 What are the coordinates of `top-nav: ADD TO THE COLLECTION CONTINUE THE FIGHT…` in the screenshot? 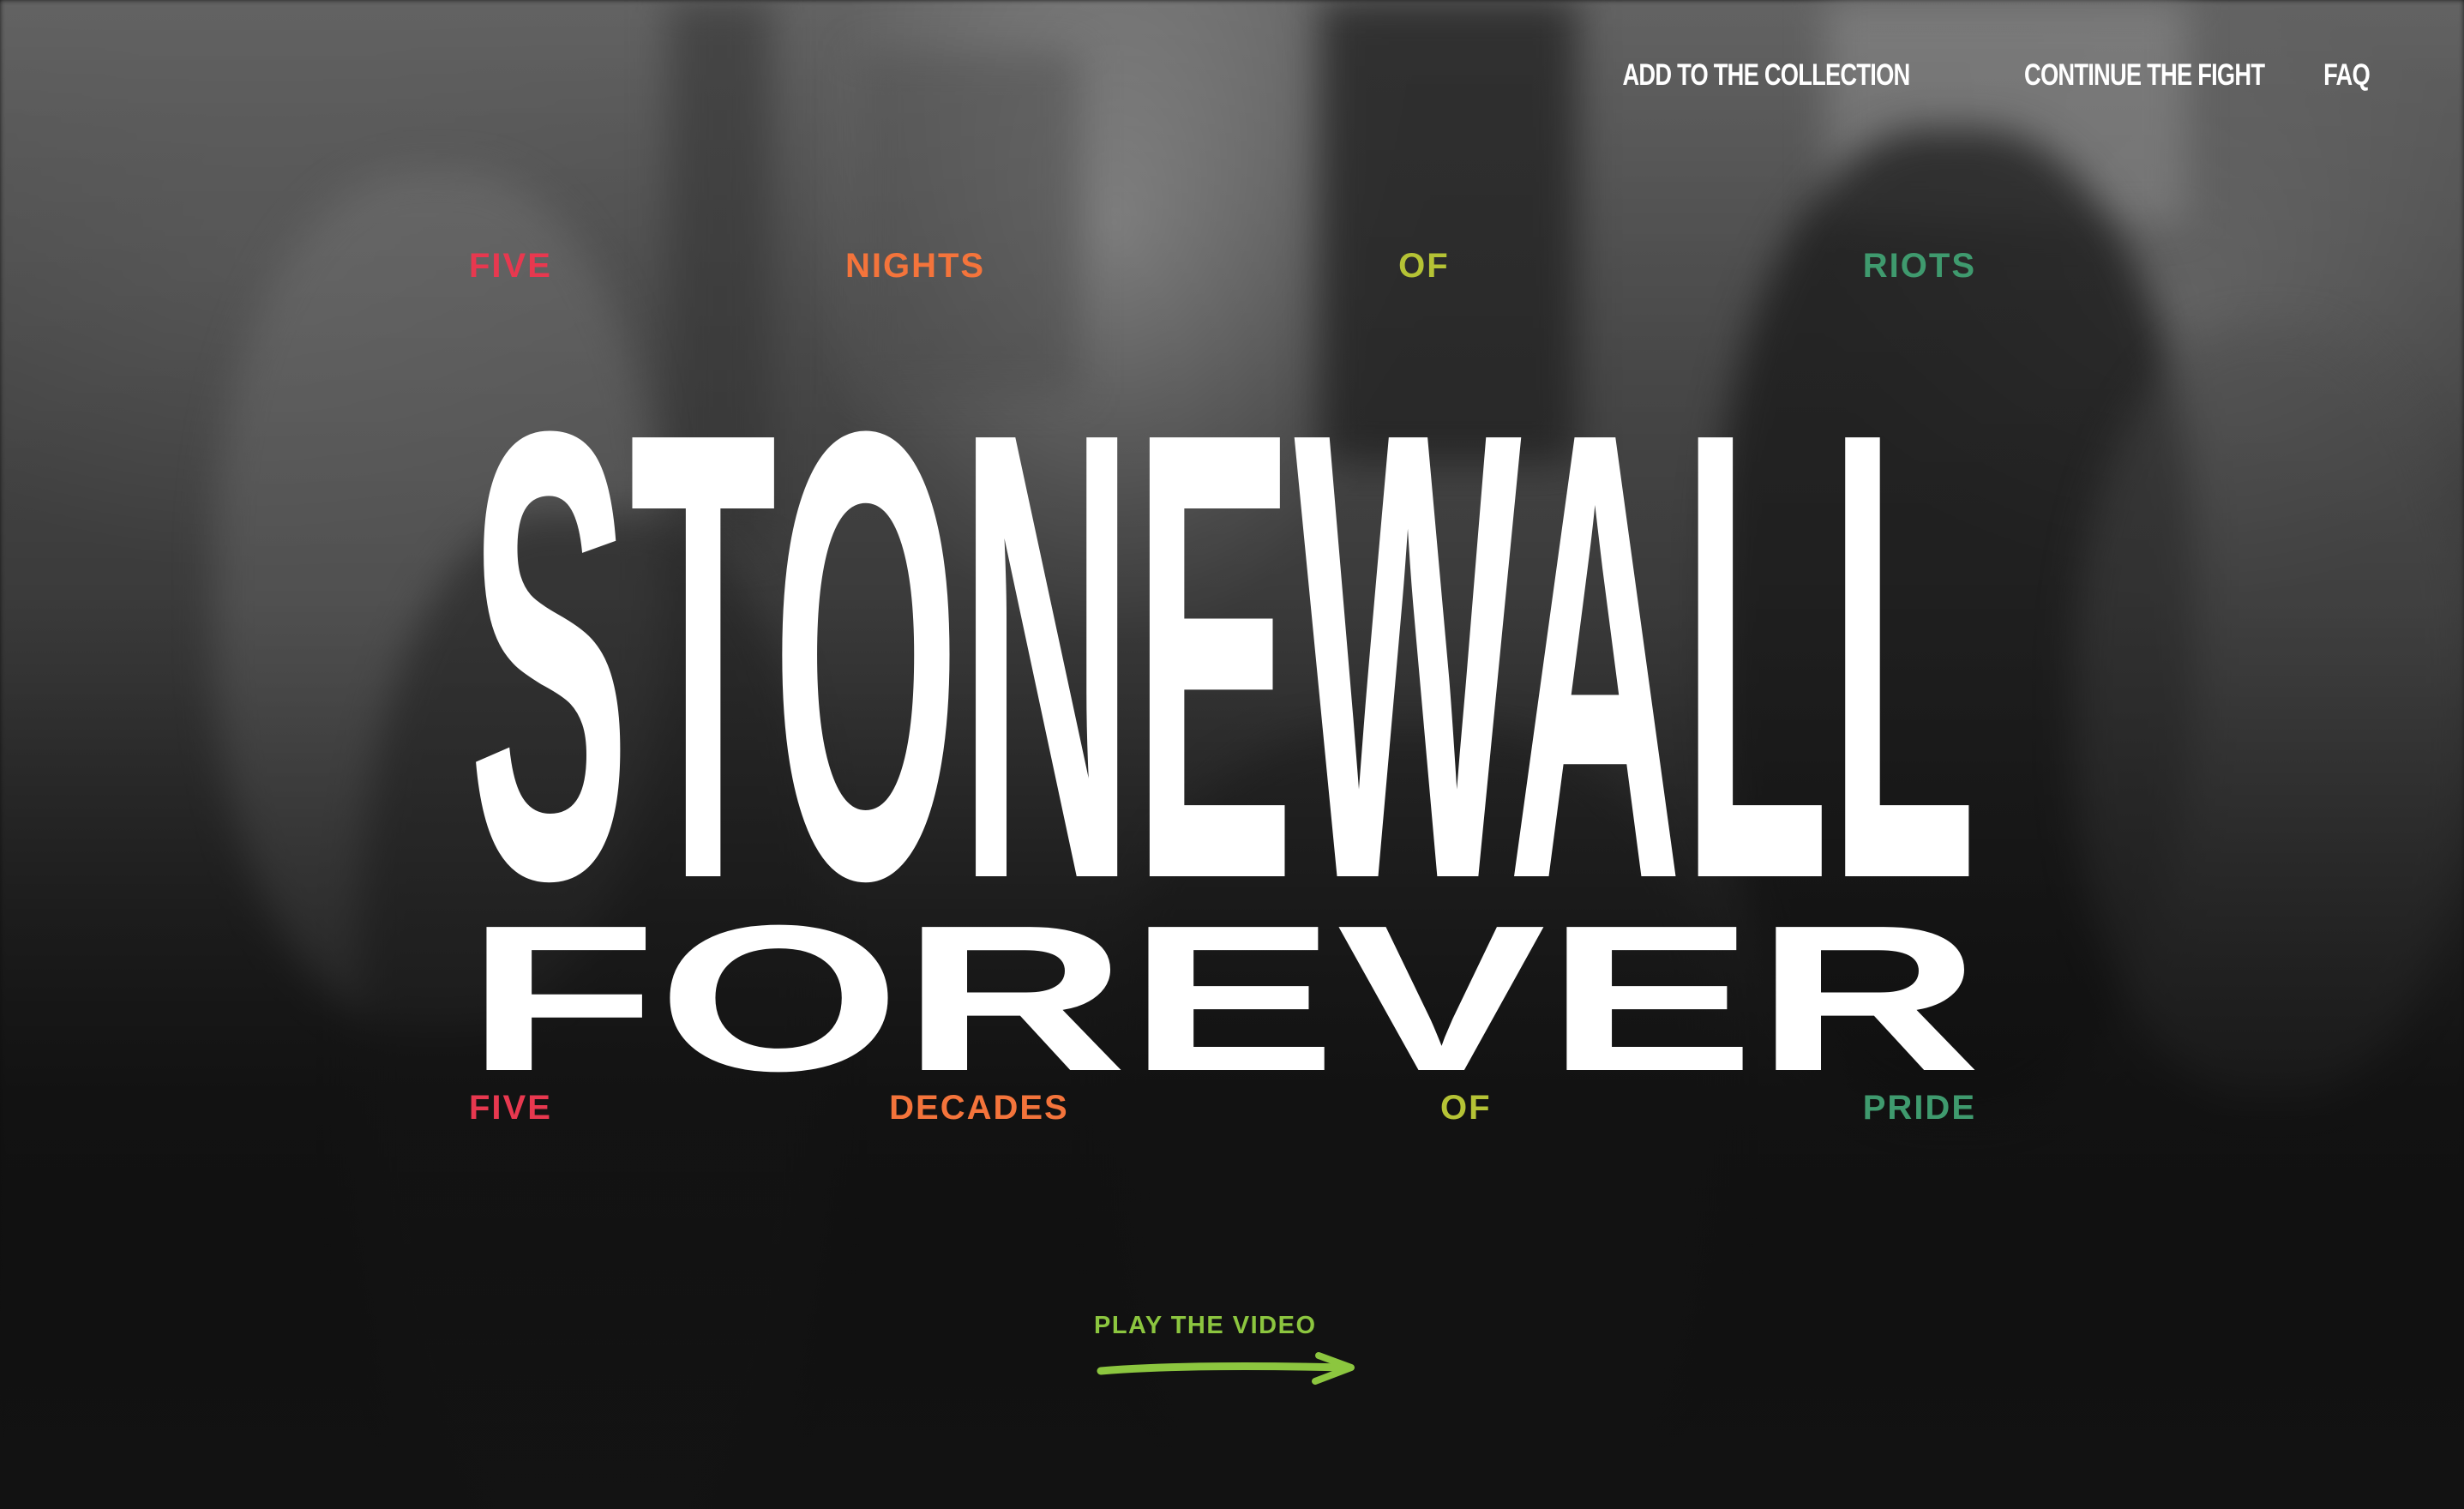 It's located at (1956, 75).